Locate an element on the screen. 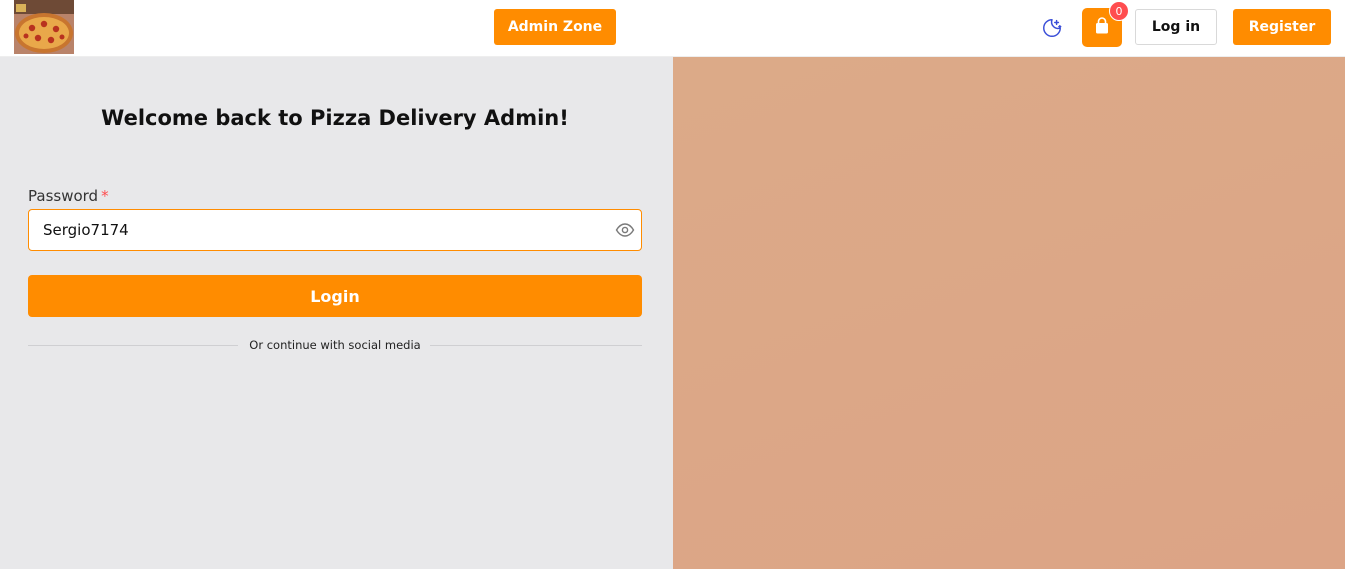  moon-stars-icon is located at coordinates (1052, 28).